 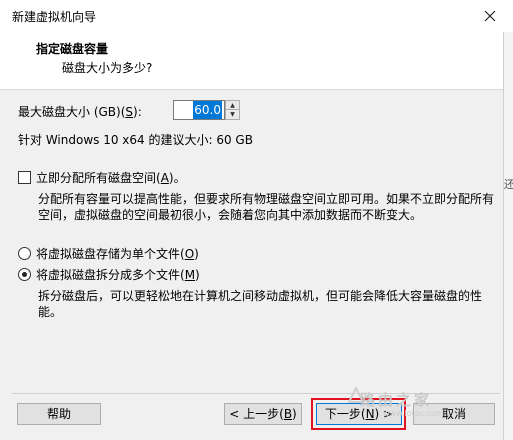 I want to click on multi-file-radio-row: 将虚拟磁盘拆分成多个文件(M), so click(x=109, y=274).